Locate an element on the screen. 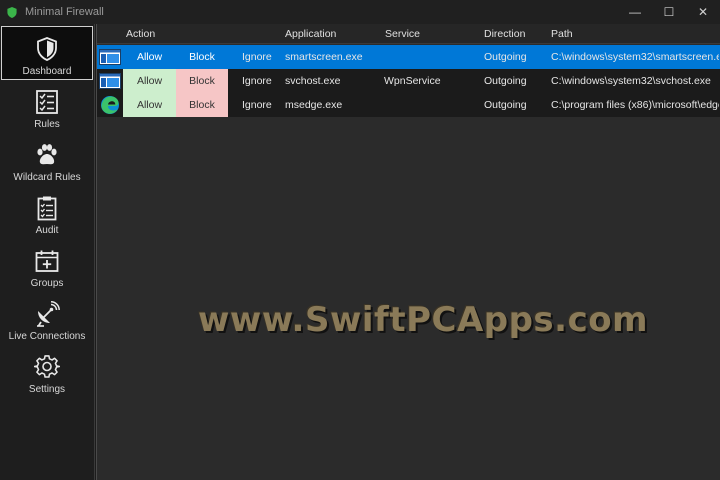 This screenshot has height=480, width=720. column-header-path: Path is located at coordinates (562, 34).